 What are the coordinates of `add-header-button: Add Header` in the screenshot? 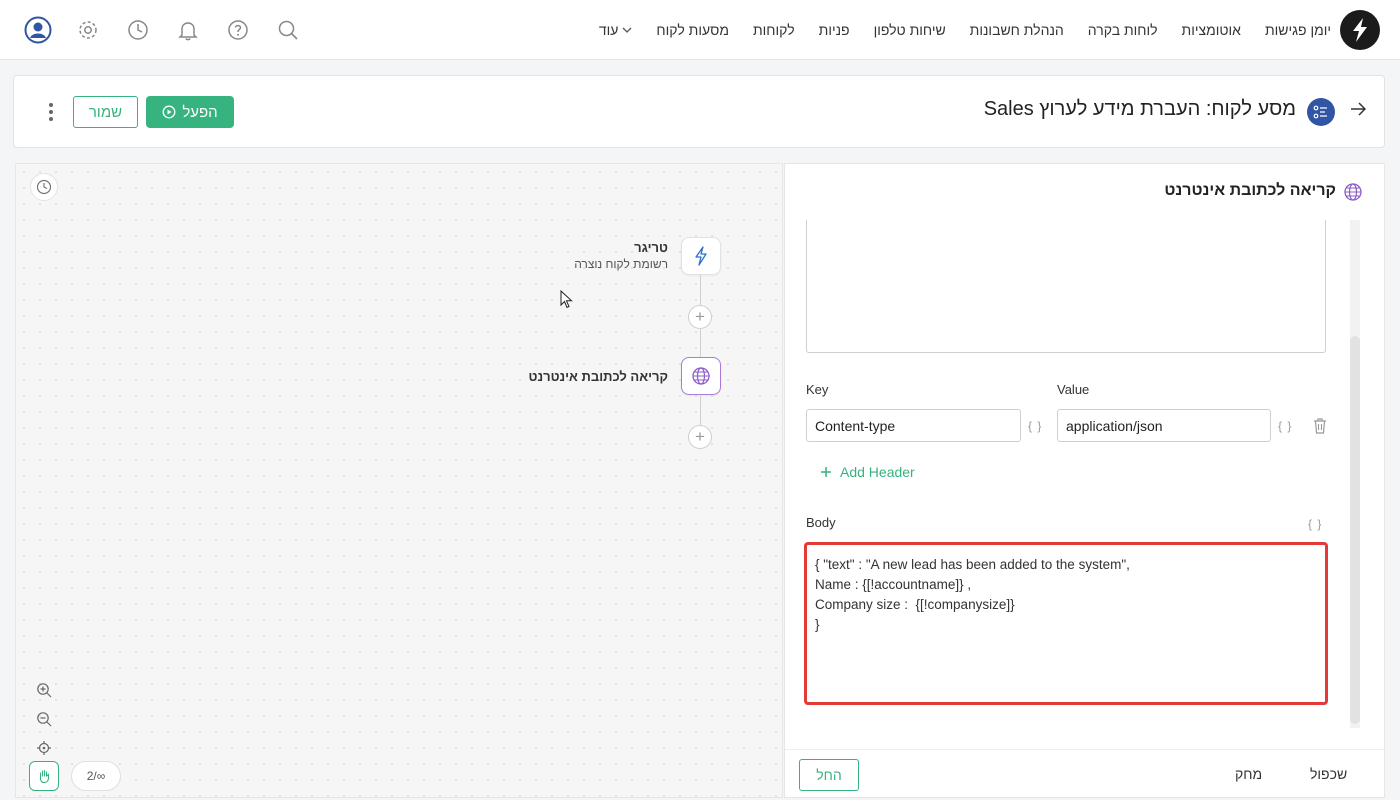 It's located at (867, 472).